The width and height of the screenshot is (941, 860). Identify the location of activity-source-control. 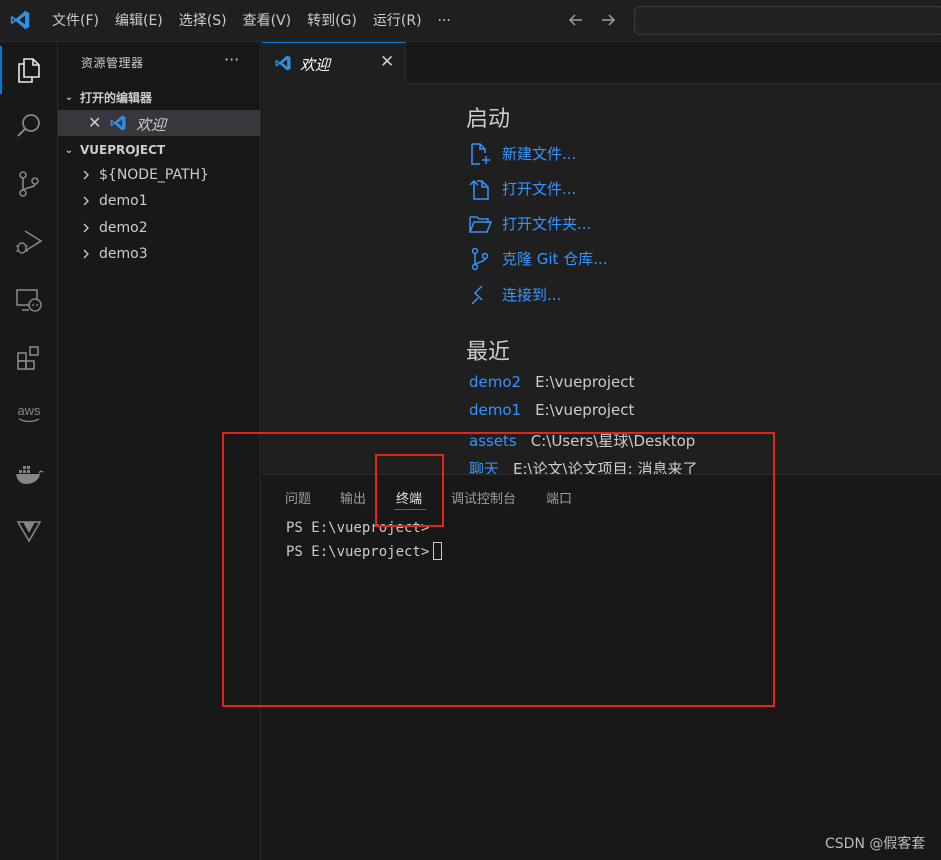
(29, 184).